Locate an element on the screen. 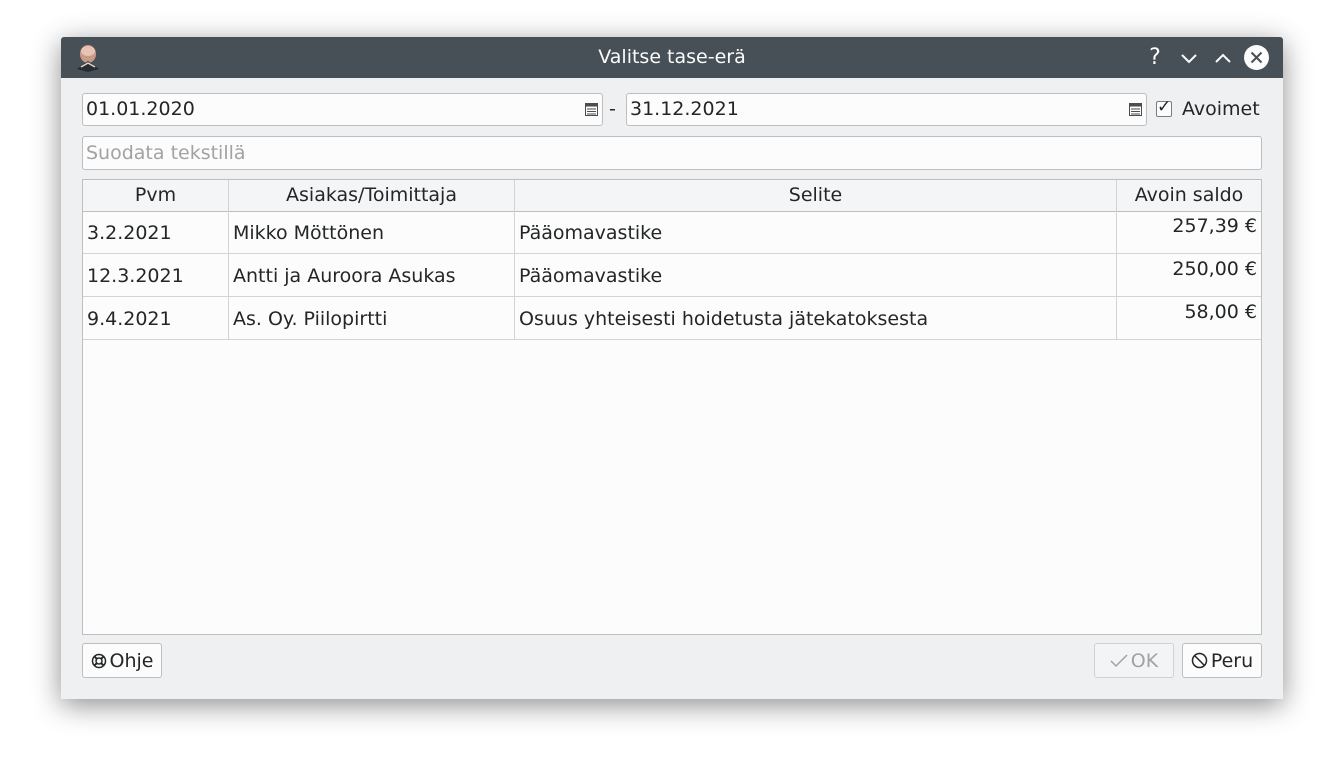 Image resolution: width=1344 pixels, height=760 pixels. window-title: Valitse tase-erä is located at coordinates (672, 57).